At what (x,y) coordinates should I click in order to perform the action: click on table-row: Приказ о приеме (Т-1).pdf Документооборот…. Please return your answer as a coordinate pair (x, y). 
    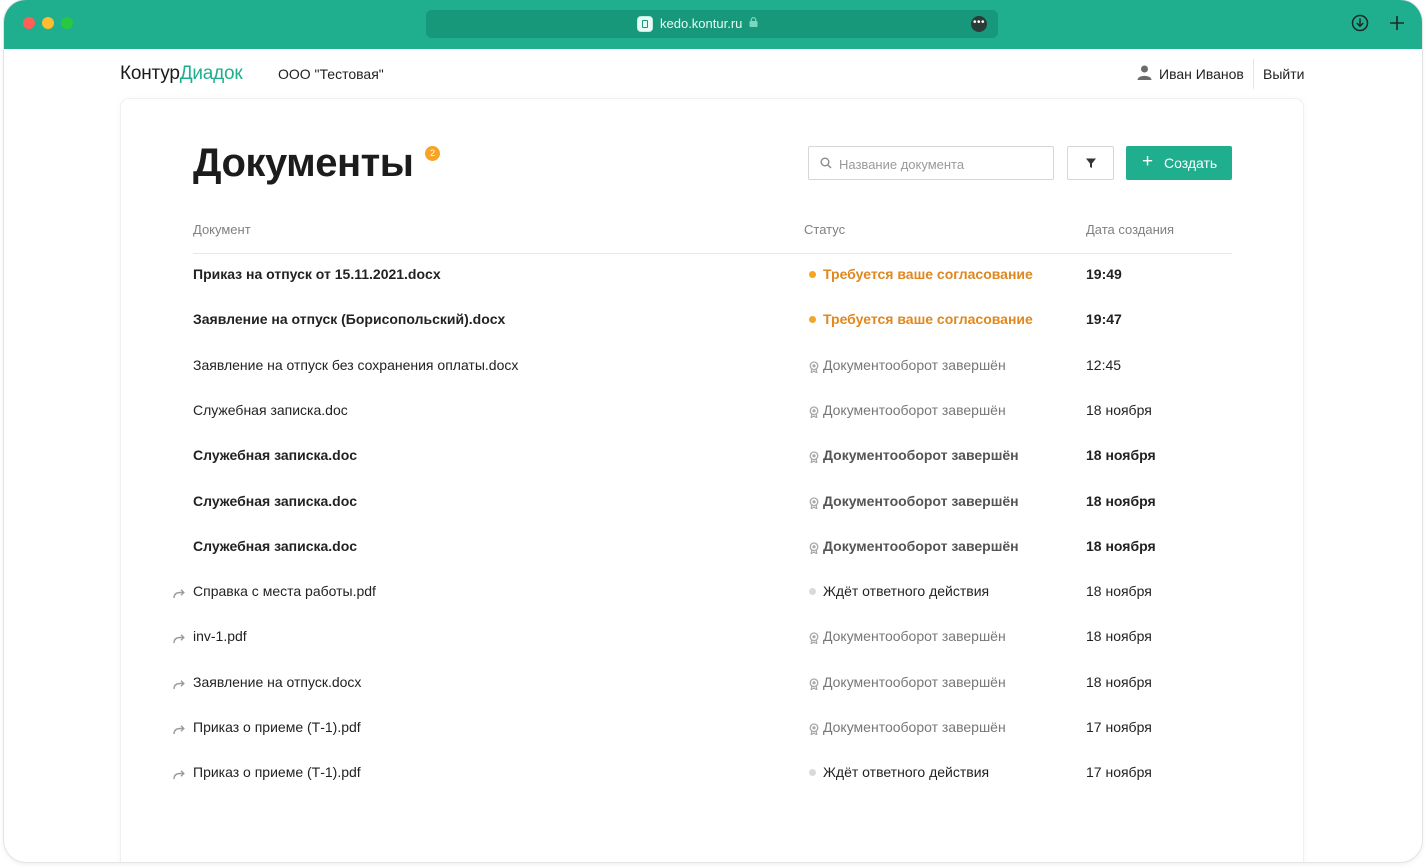
    Looking at the image, I should click on (712, 729).